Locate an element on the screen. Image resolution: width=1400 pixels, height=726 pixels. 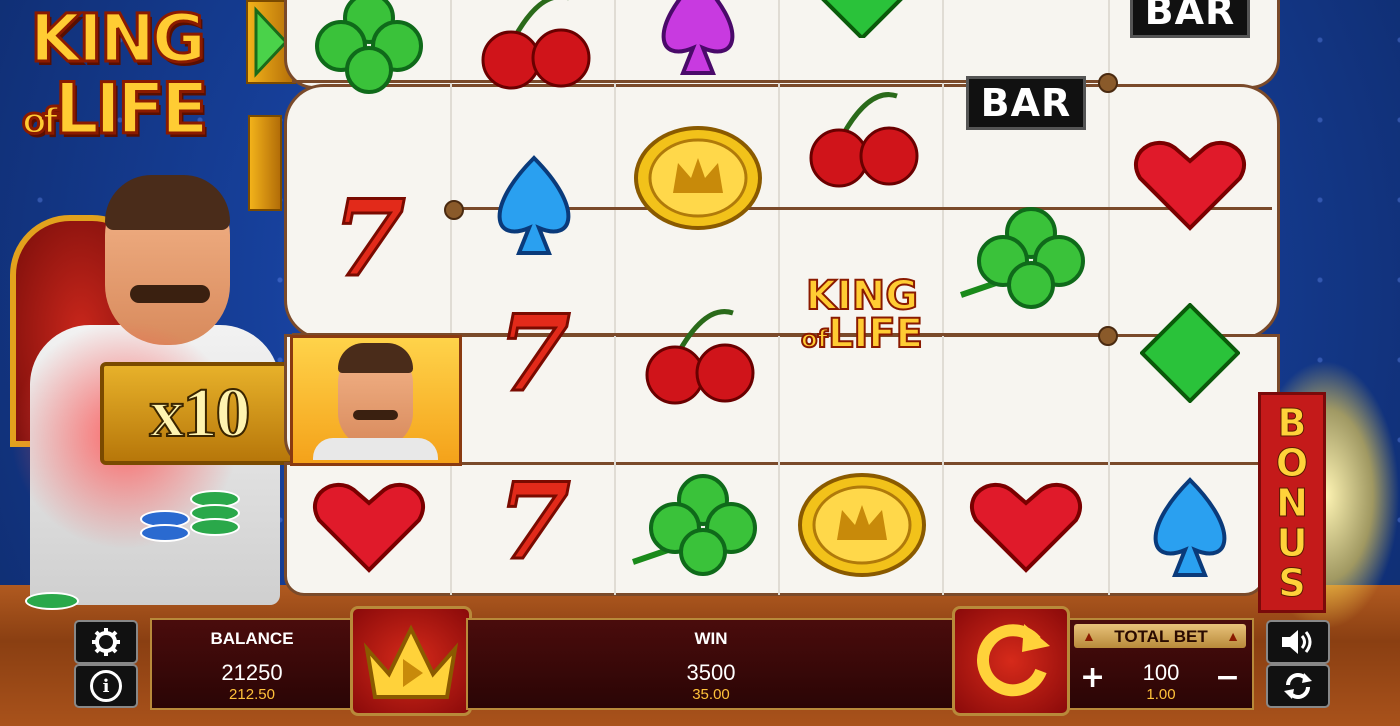
symbol-life-text: LIFE is located at coordinates (875, 334).